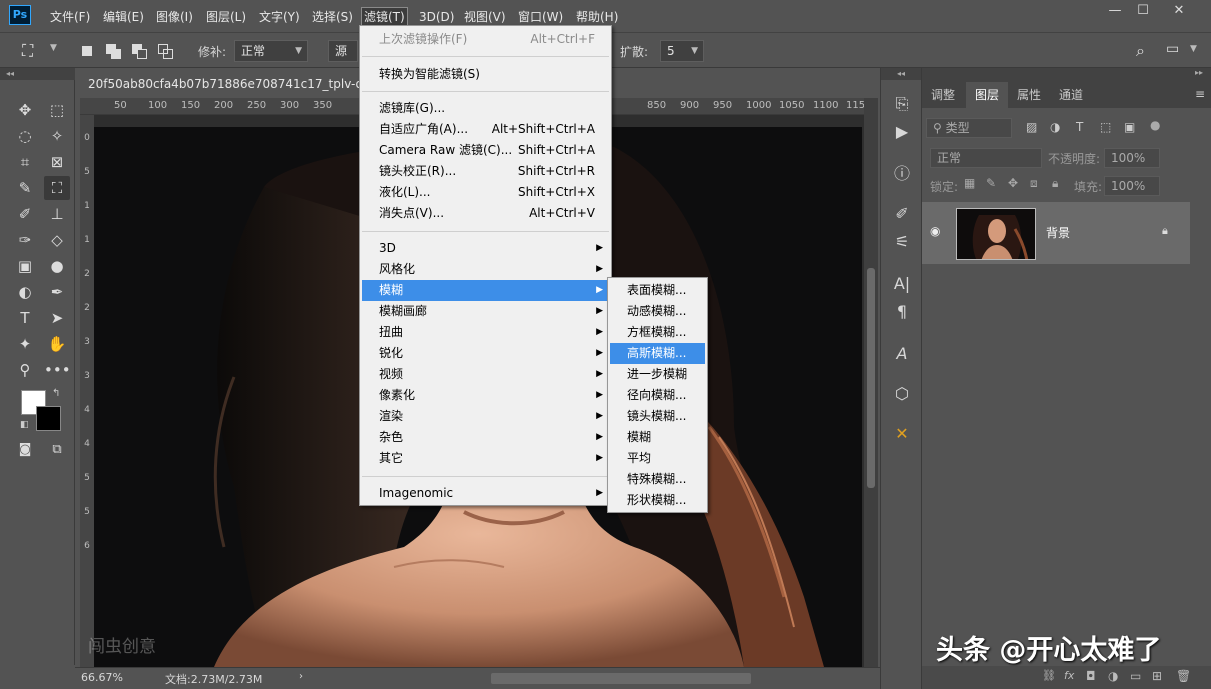 Image resolution: width=1211 pixels, height=689 pixels. What do you see at coordinates (48, 418) in the screenshot?
I see `background-color-swatch` at bounding box center [48, 418].